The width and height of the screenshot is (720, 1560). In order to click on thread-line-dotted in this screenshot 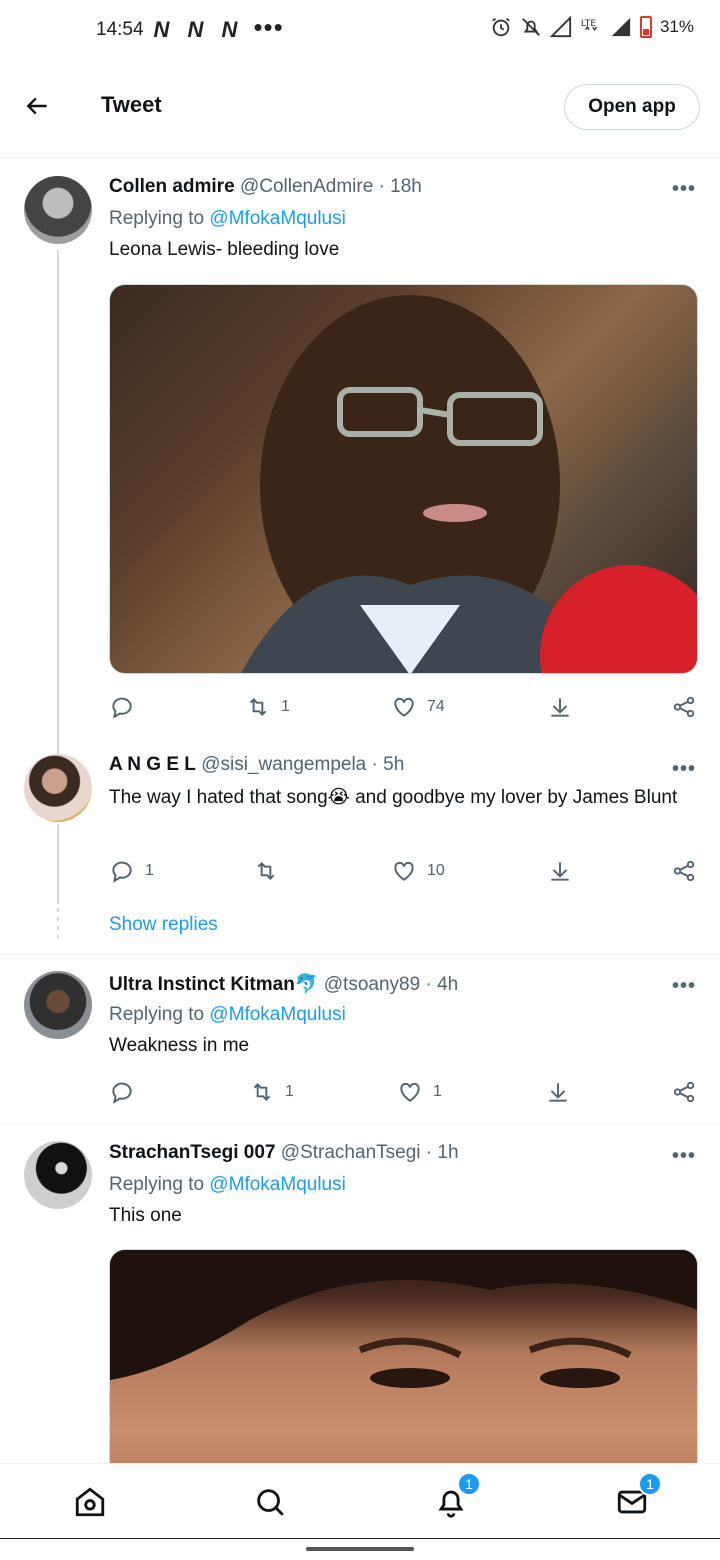, I will do `click(58, 923)`.